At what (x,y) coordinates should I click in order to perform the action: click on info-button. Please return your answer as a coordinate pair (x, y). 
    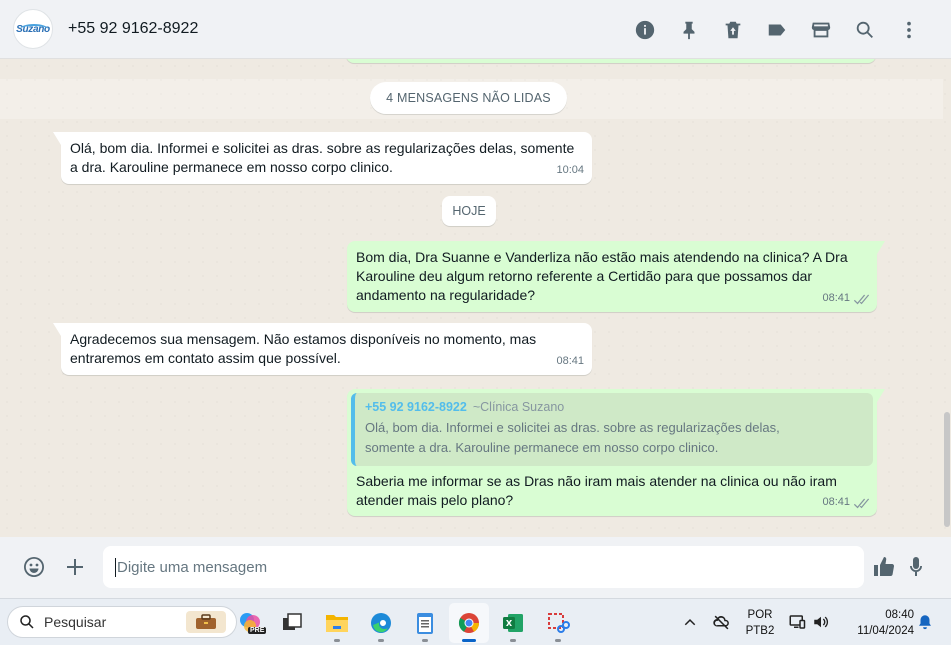
    Looking at the image, I should click on (645, 30).